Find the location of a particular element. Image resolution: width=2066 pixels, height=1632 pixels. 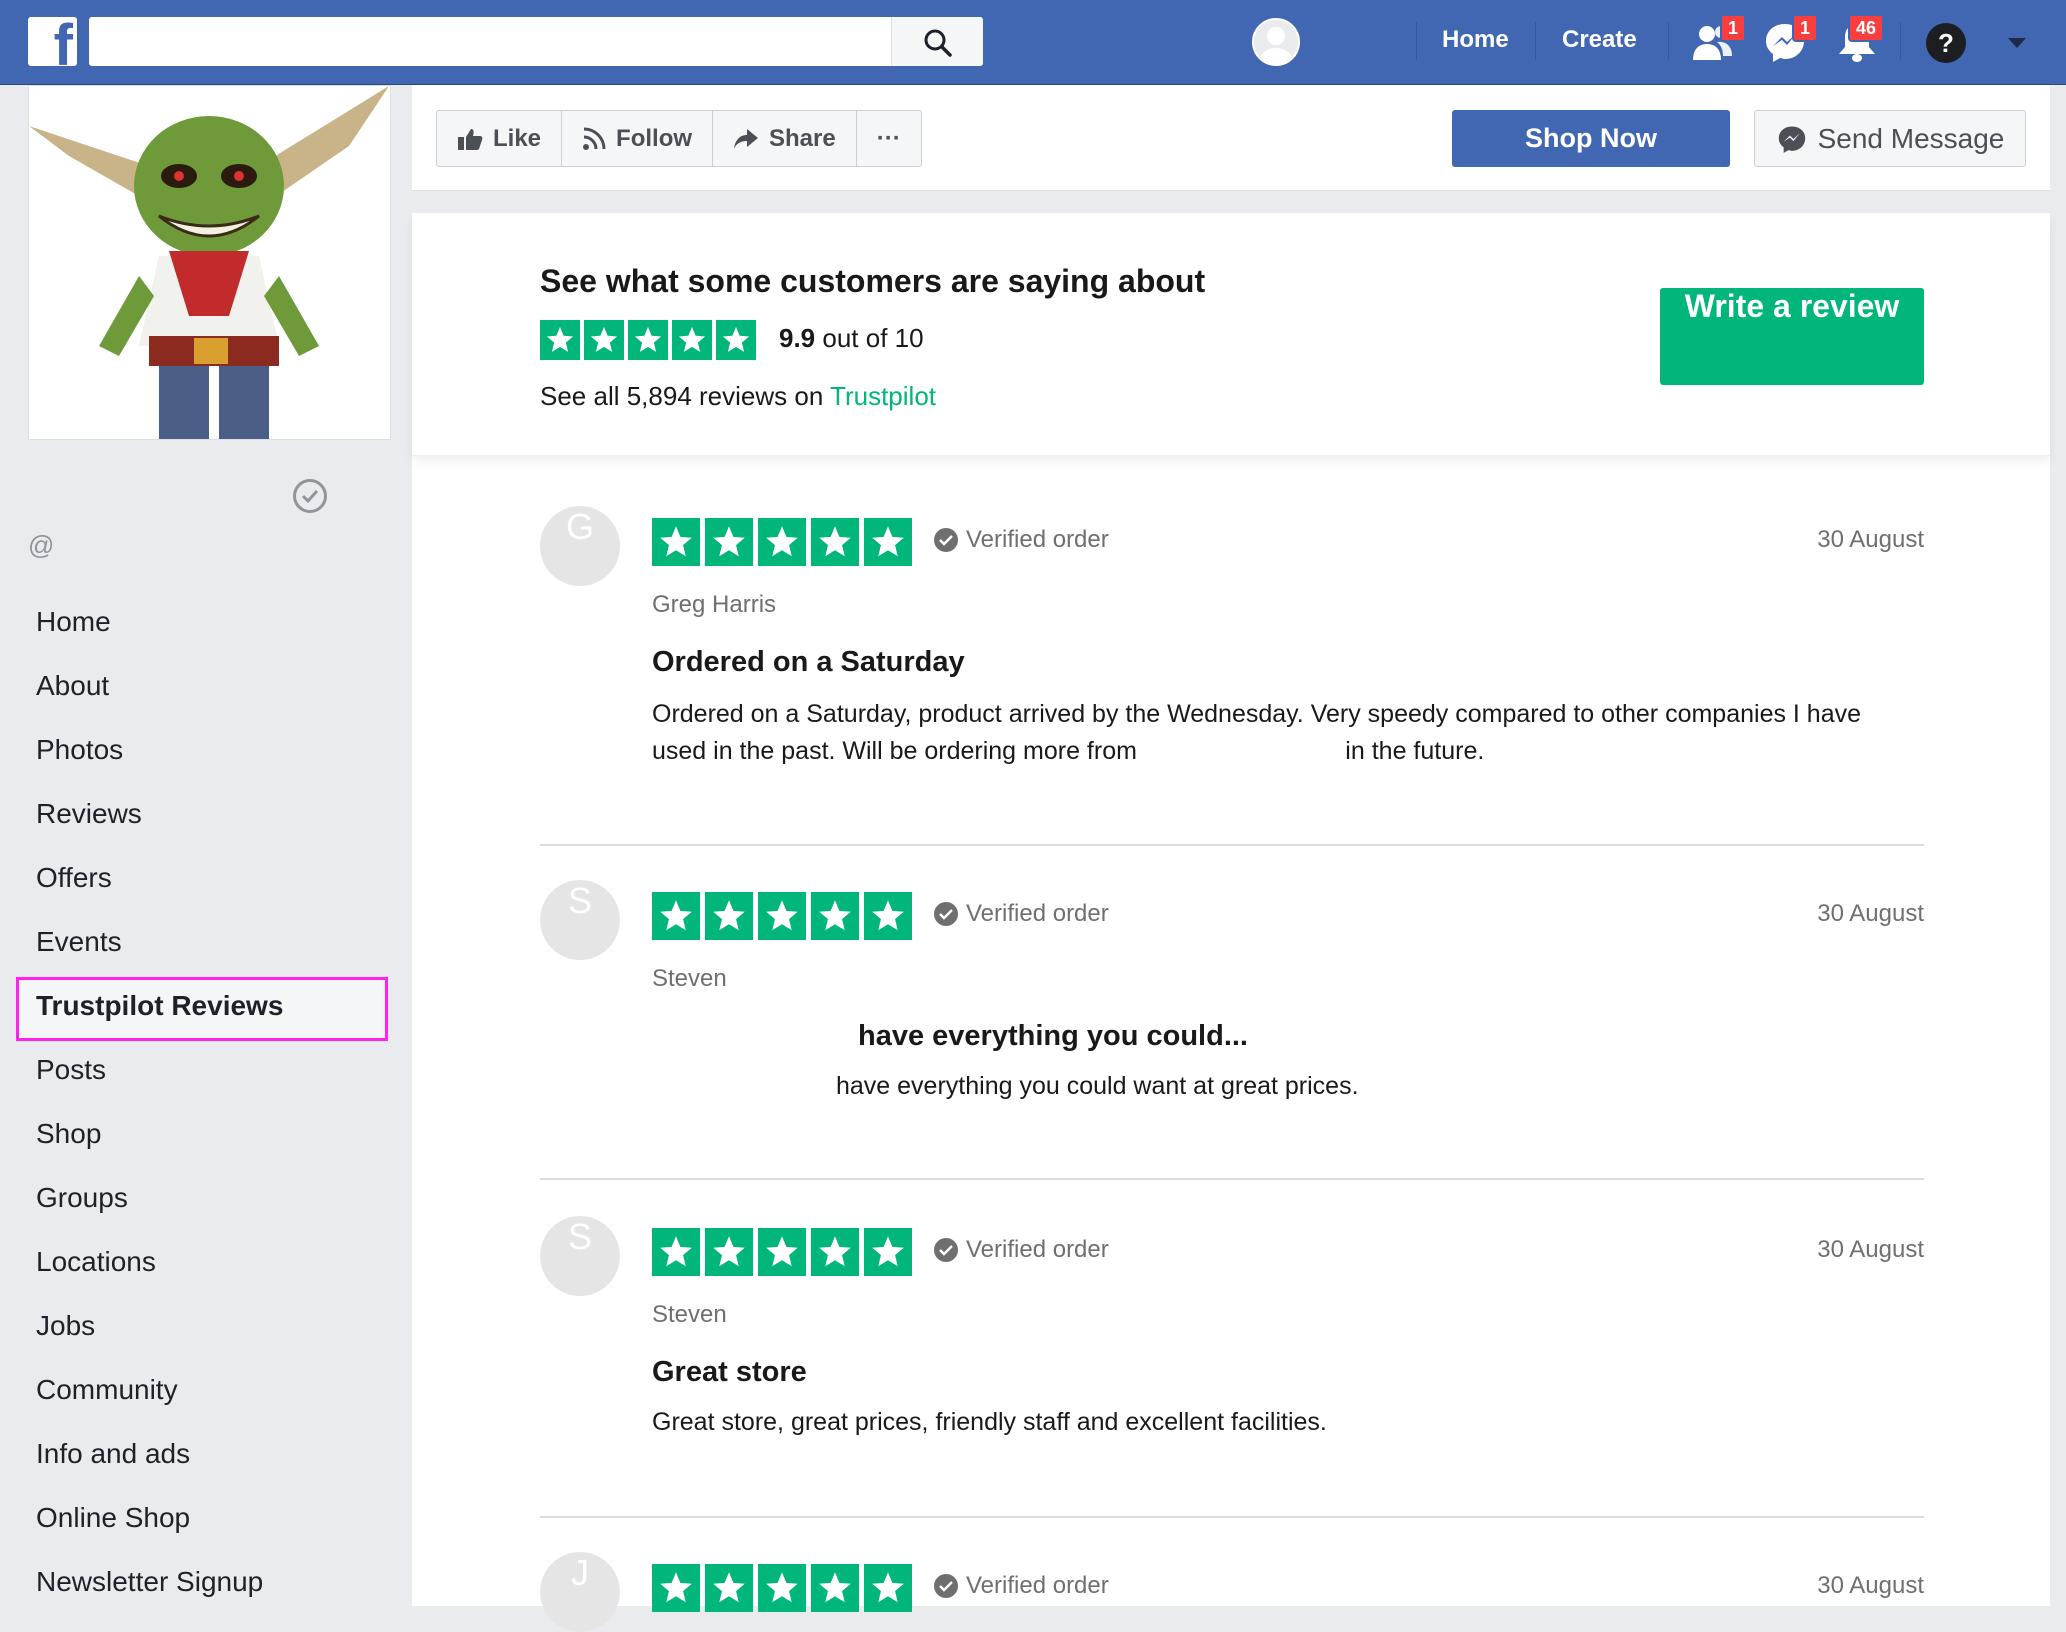

search-input is located at coordinates (489, 41).